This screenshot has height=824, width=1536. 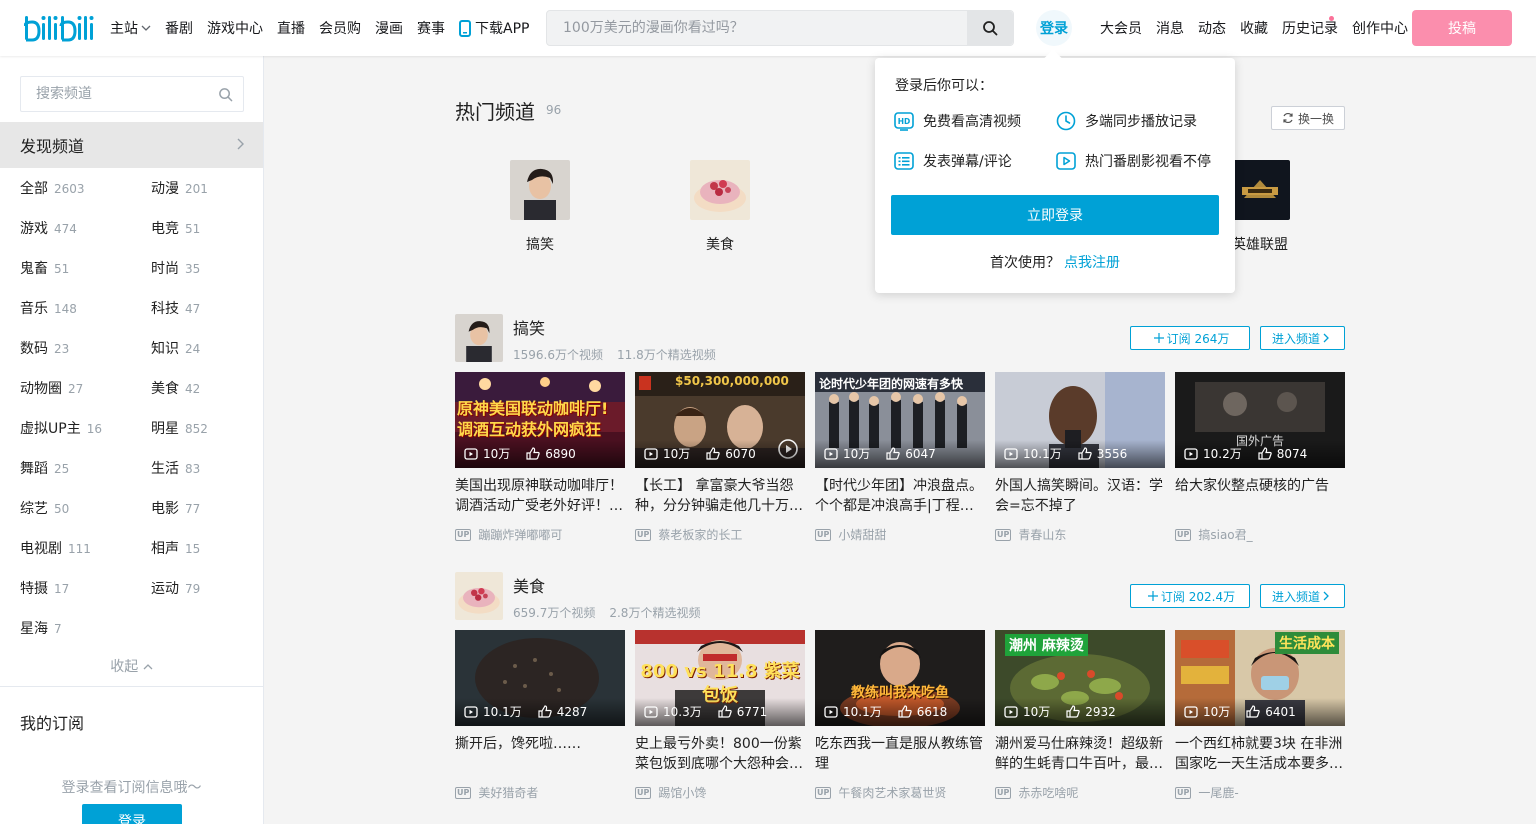 I want to click on uploader: UP 搞siao君_, so click(x=1214, y=534).